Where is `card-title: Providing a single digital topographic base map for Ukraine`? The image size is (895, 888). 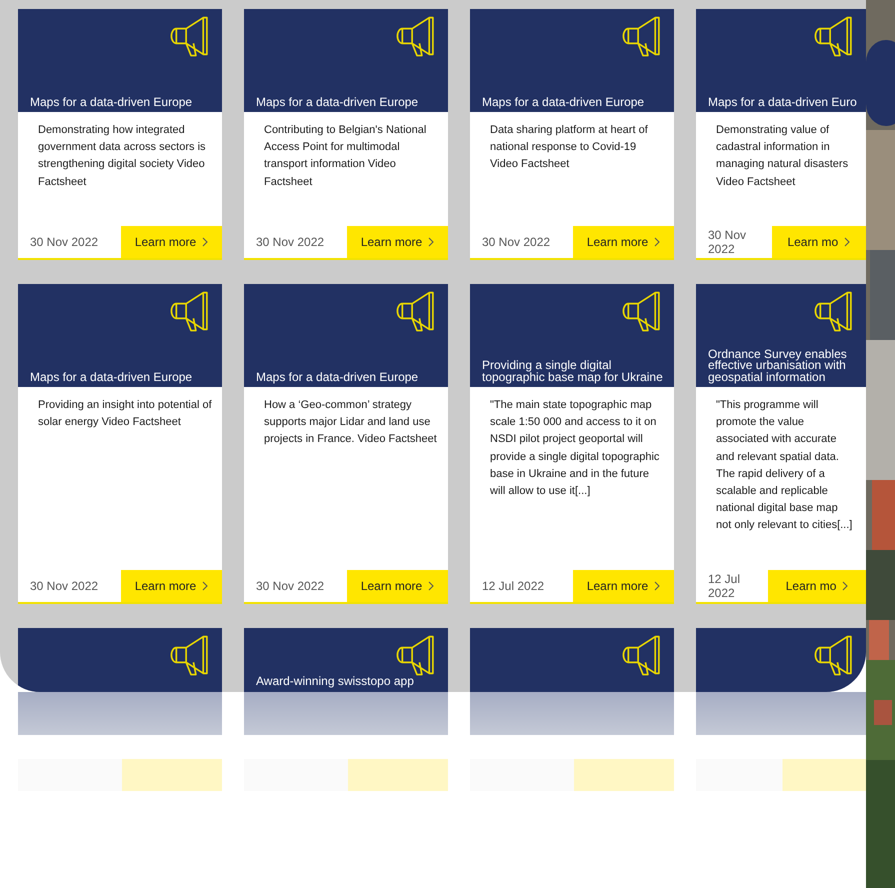 card-title: Providing a single digital topographic base map for Ukraine is located at coordinates (573, 371).